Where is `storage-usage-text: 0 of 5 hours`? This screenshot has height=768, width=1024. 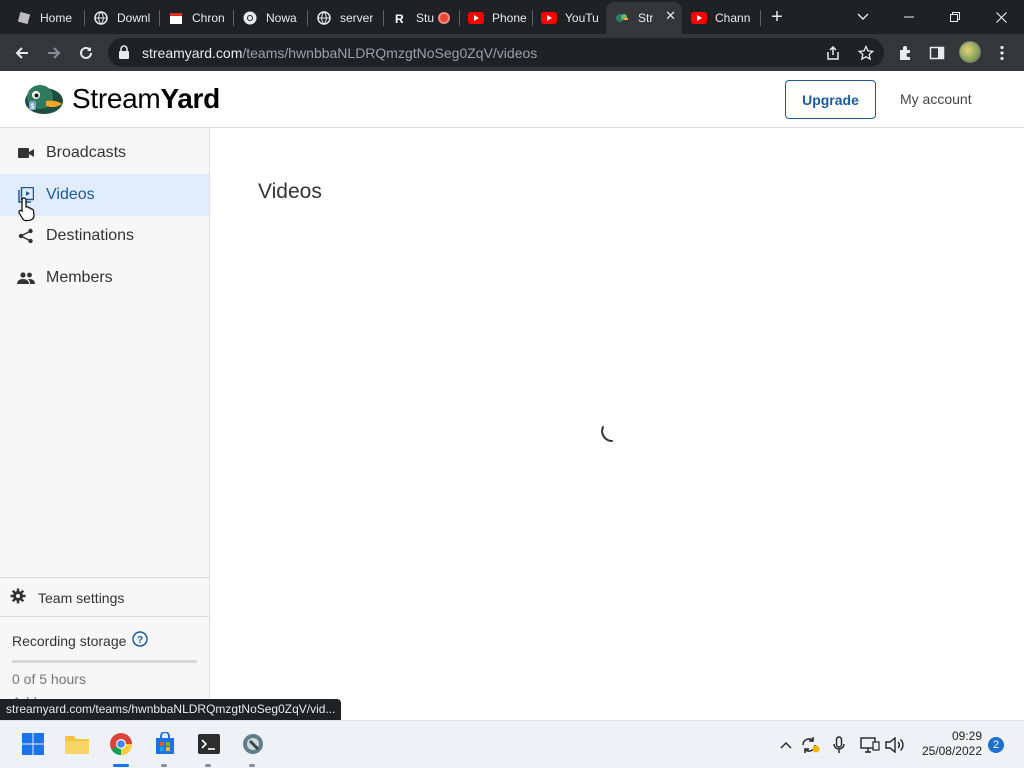
storage-usage-text: 0 of 5 hours is located at coordinates (49, 679).